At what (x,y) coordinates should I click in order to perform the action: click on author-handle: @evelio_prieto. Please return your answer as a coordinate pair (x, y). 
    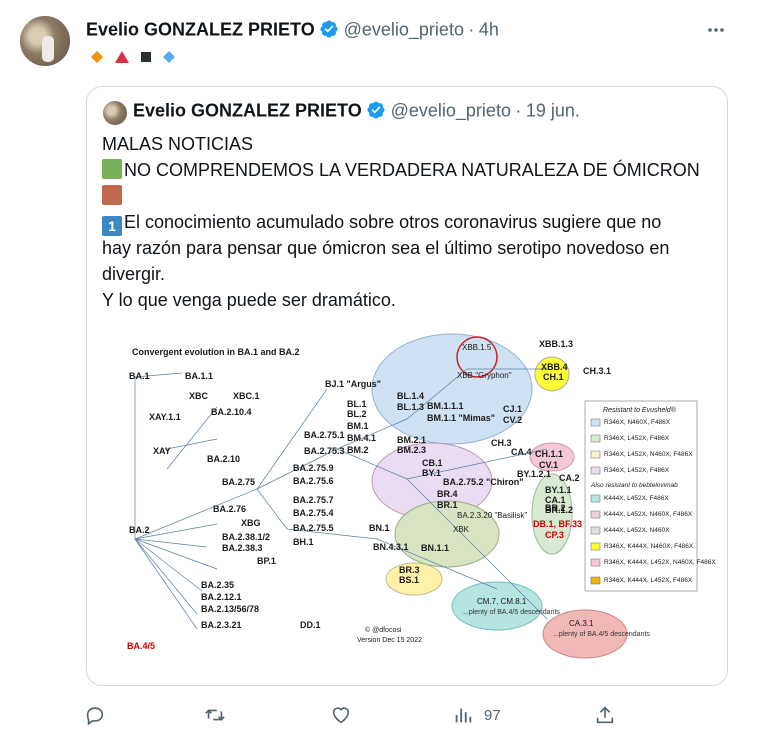
    Looking at the image, I should click on (404, 30).